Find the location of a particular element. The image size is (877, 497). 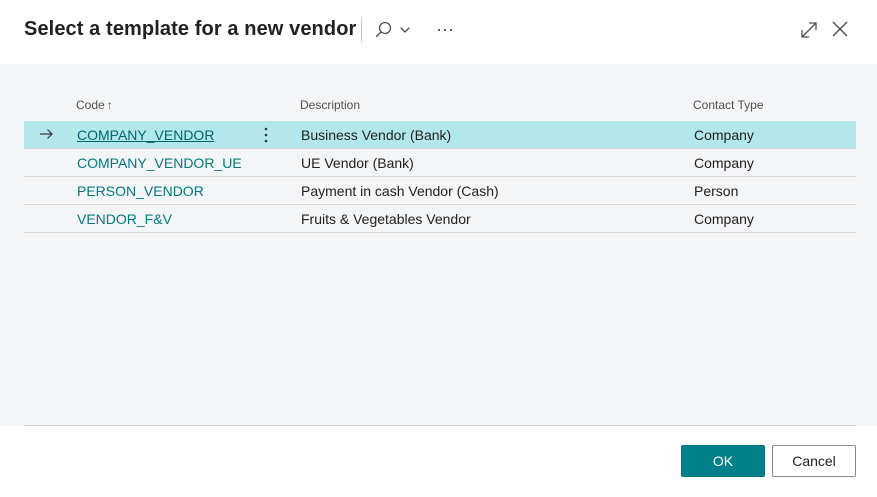

description-cell: Business Vendor (Bank) is located at coordinates (376, 135).